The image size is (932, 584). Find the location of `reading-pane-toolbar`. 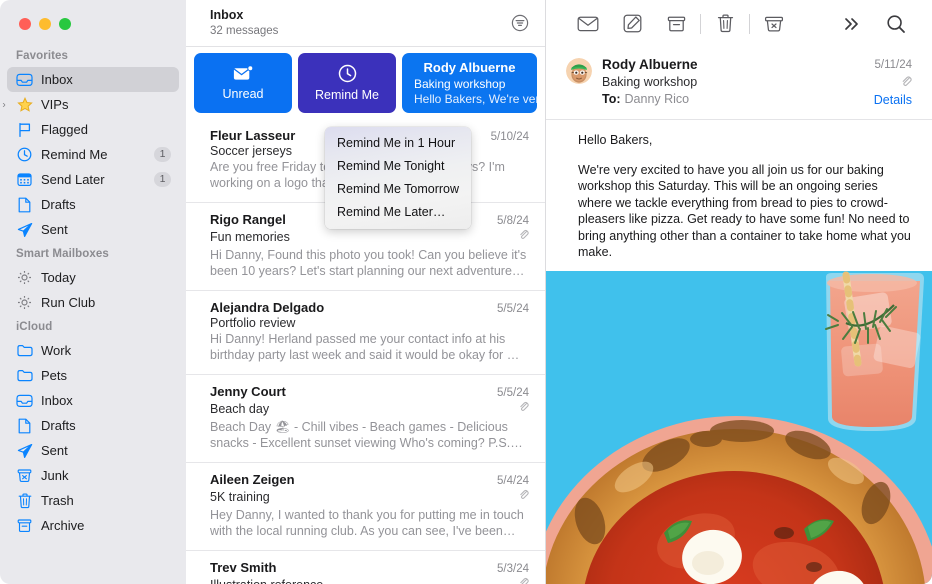

reading-pane-toolbar is located at coordinates (739, 23).